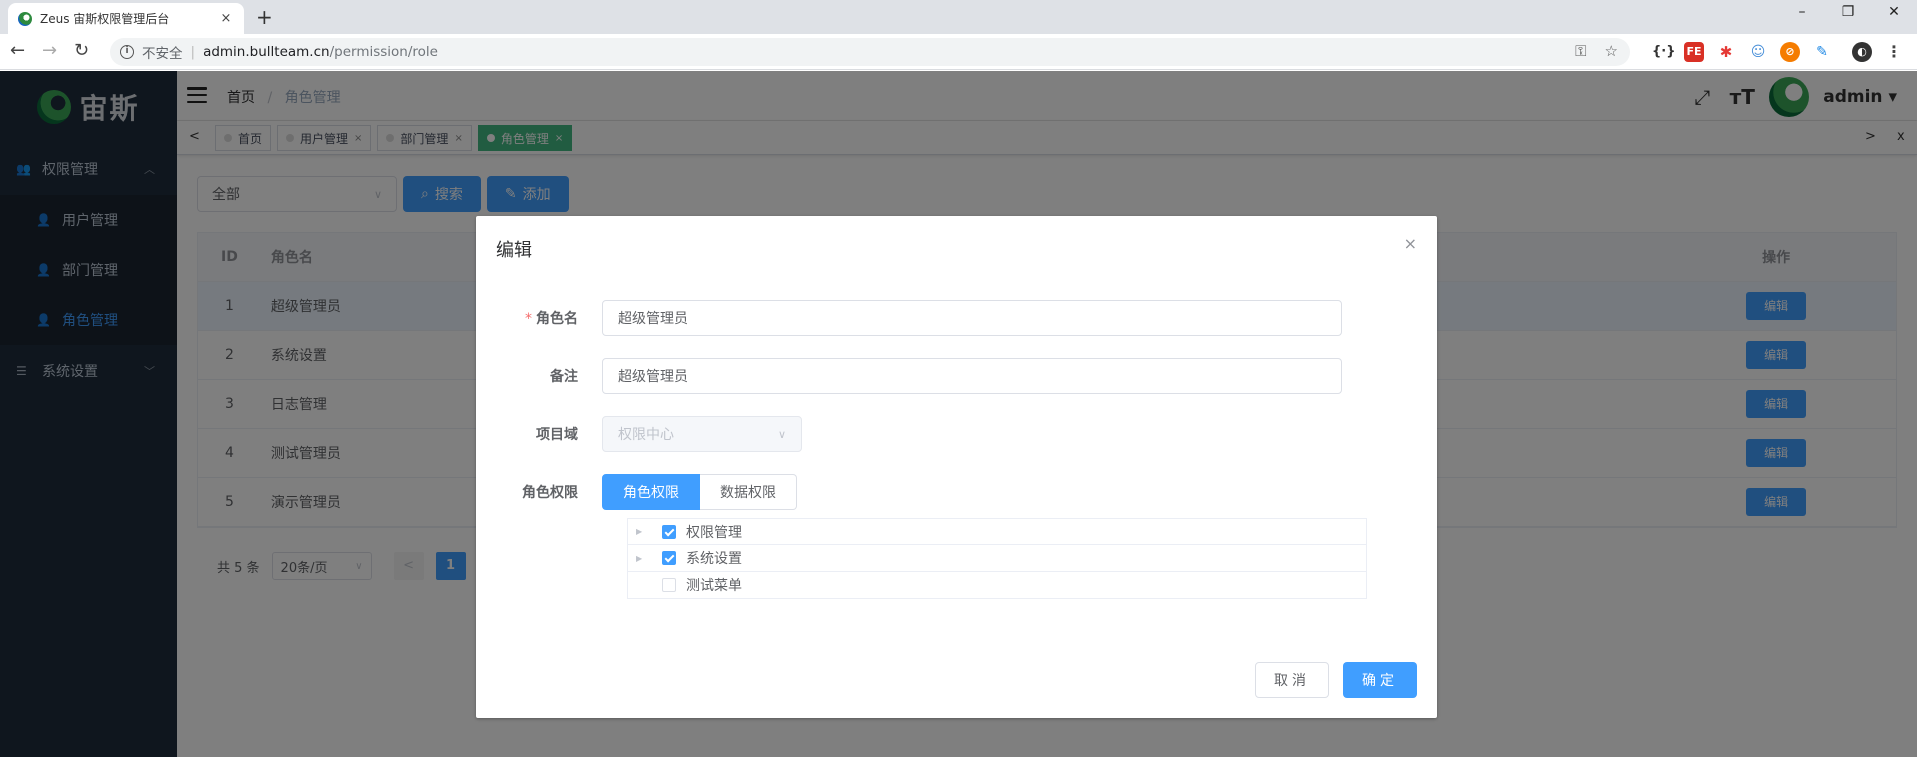 The image size is (1917, 757). What do you see at coordinates (81, 51) in the screenshot?
I see `reload-icon: ↻` at bounding box center [81, 51].